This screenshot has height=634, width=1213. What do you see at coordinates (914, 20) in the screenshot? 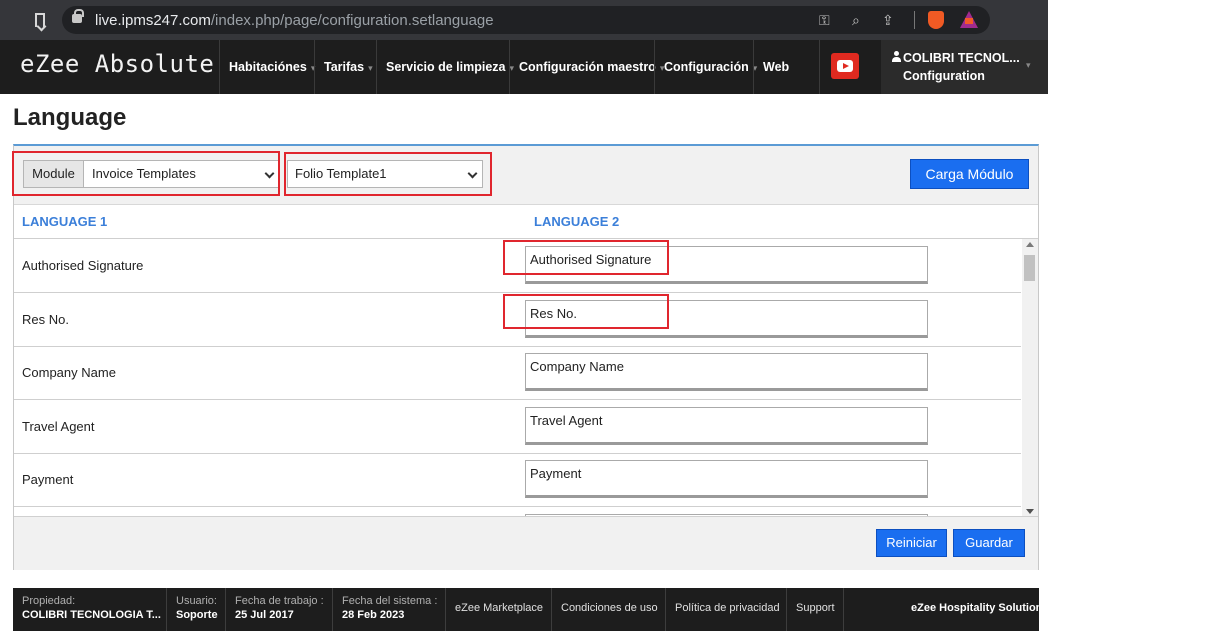
I see `toolbar-divider` at bounding box center [914, 20].